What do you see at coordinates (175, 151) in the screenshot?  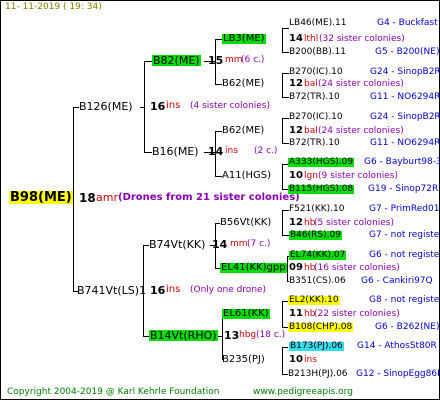 I see `queen-name: B16(ME)` at bounding box center [175, 151].